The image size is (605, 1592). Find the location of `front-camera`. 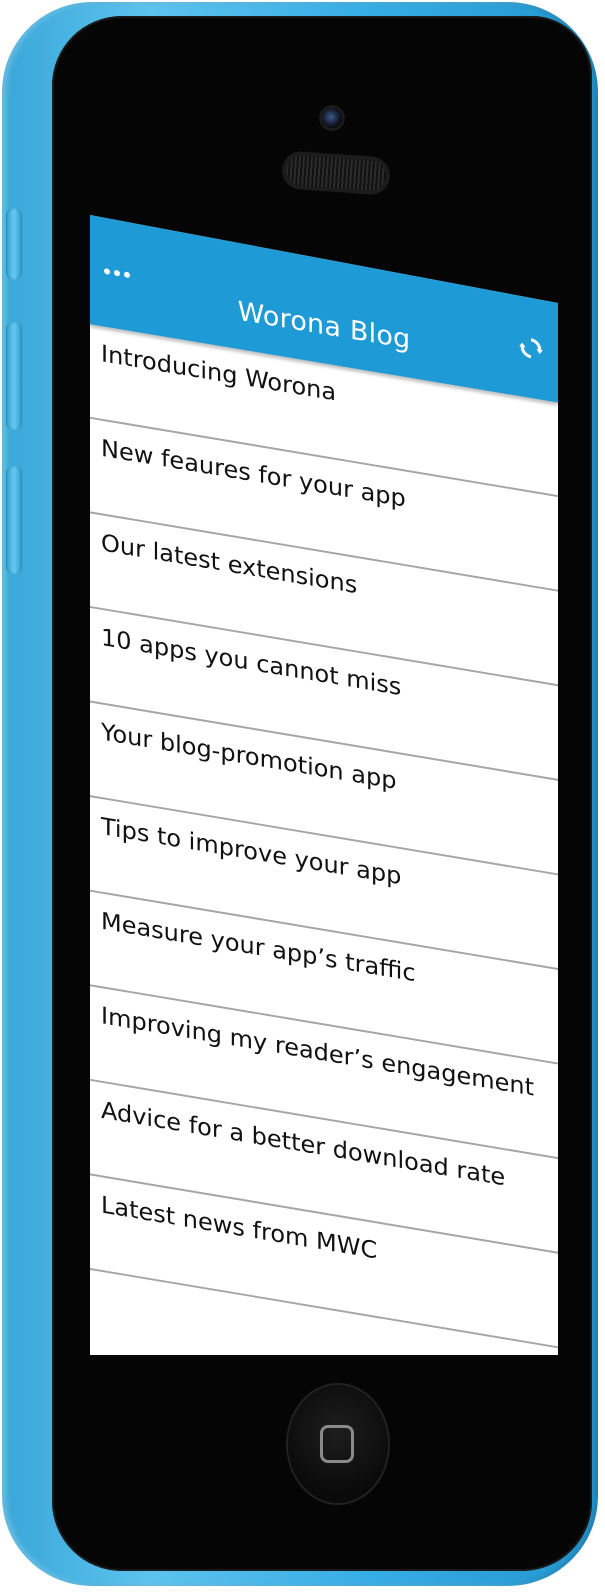

front-camera is located at coordinates (332, 118).